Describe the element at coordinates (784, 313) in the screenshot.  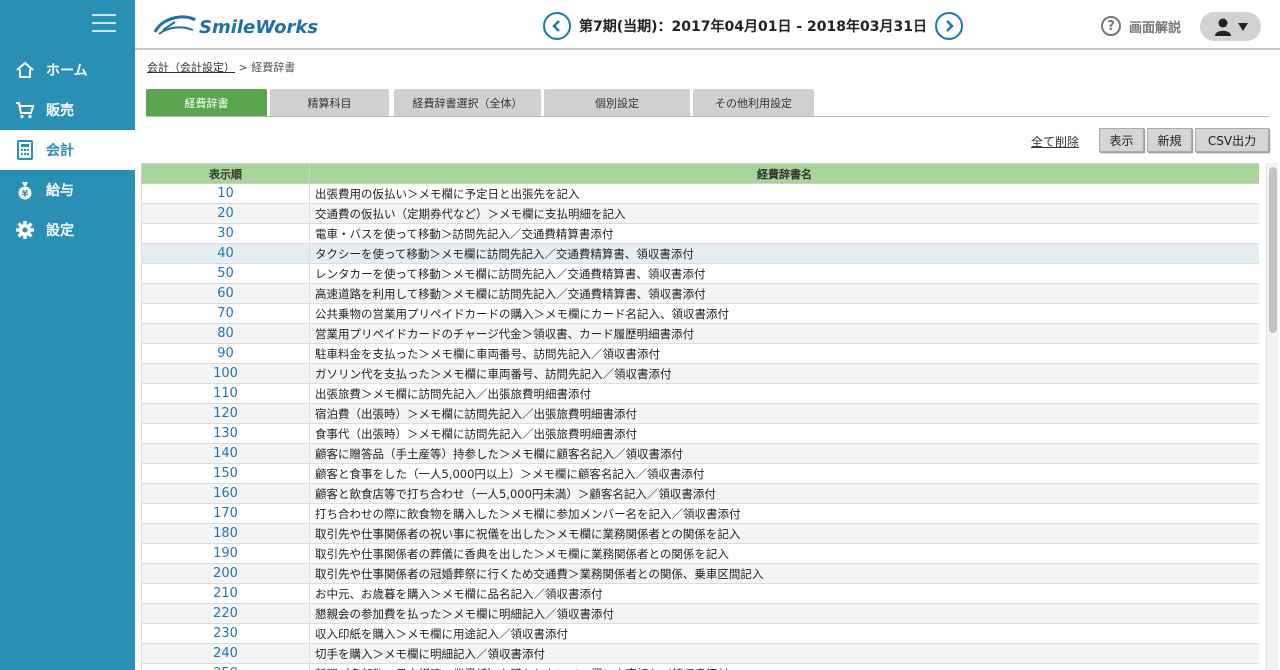
I see `cell-name: 公共乗物の営業用プリペイドカードの購入＞メモ欄にカード名記入、領収書添付` at that location.